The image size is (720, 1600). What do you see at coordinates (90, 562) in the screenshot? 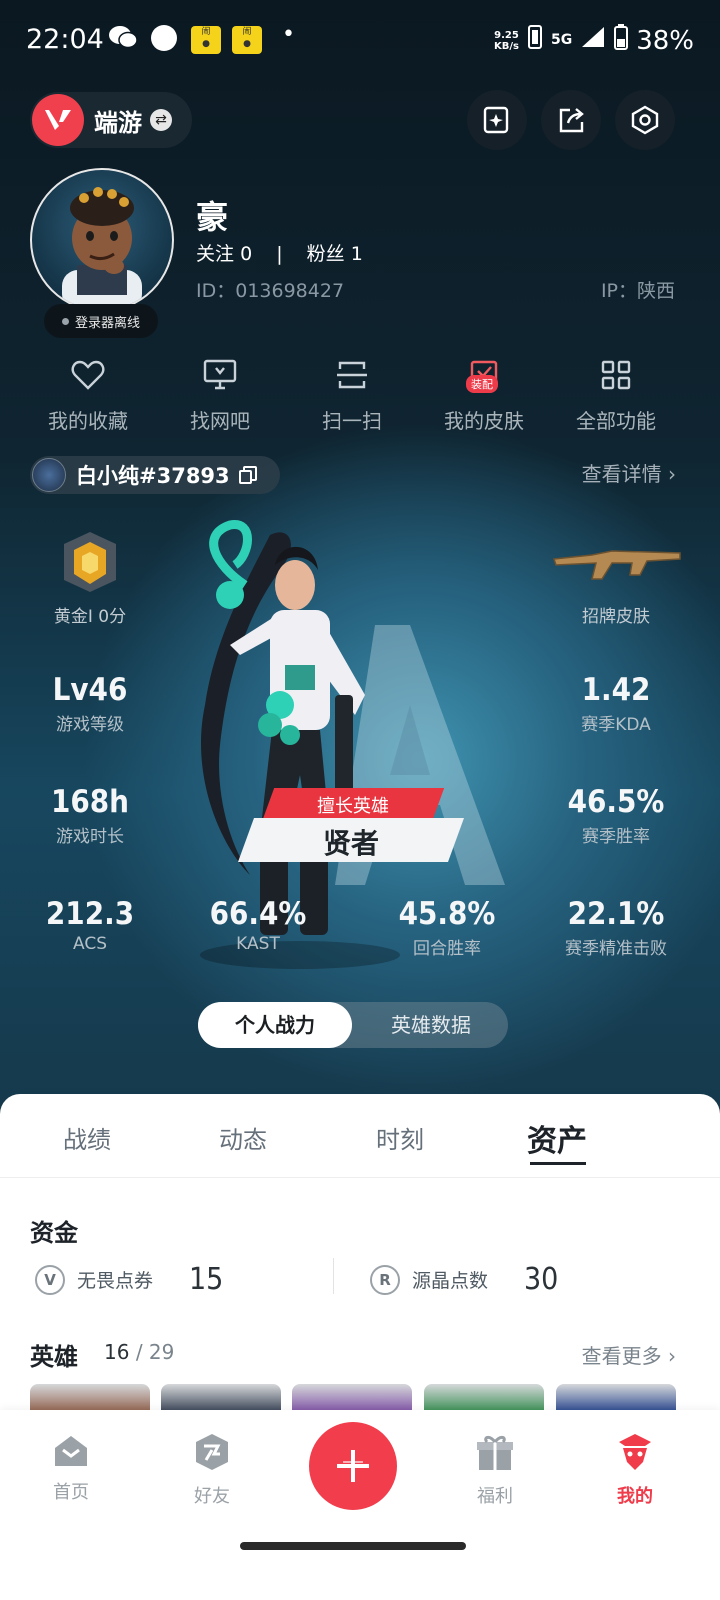
I see `gold-rank-icon` at bounding box center [90, 562].